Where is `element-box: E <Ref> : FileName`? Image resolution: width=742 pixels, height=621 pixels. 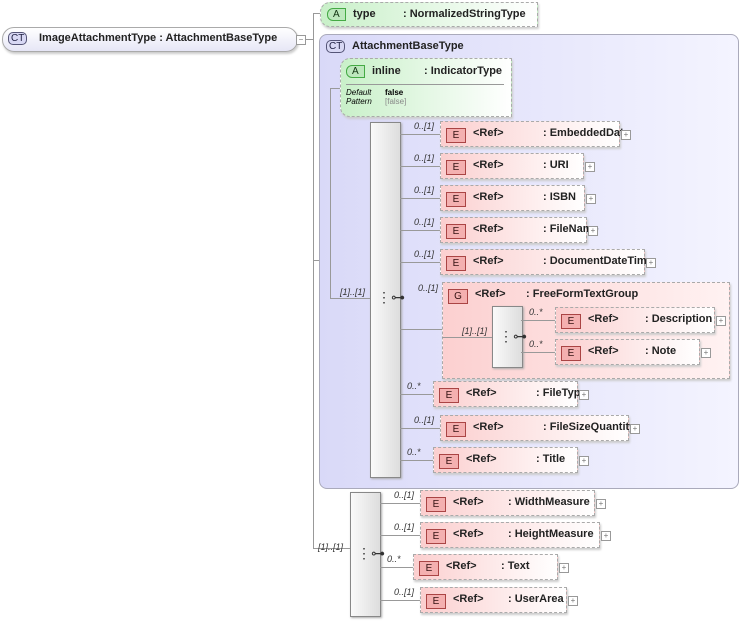
element-box: E <Ref> : FileName is located at coordinates (519, 230).